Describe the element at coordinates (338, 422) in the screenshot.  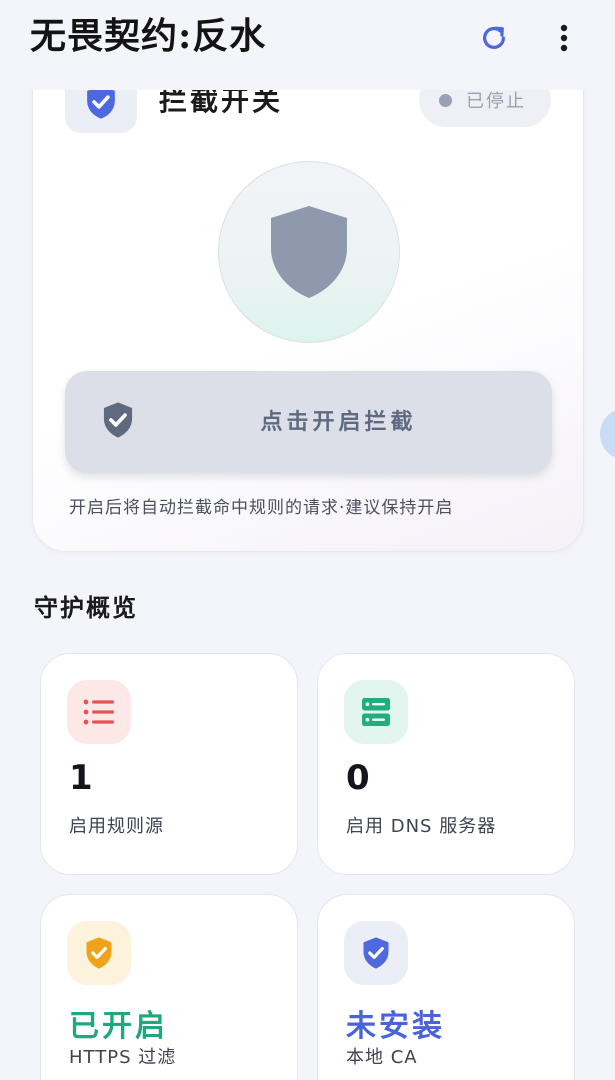
I see `enable-intercept-label: 点击开启拦截` at that location.